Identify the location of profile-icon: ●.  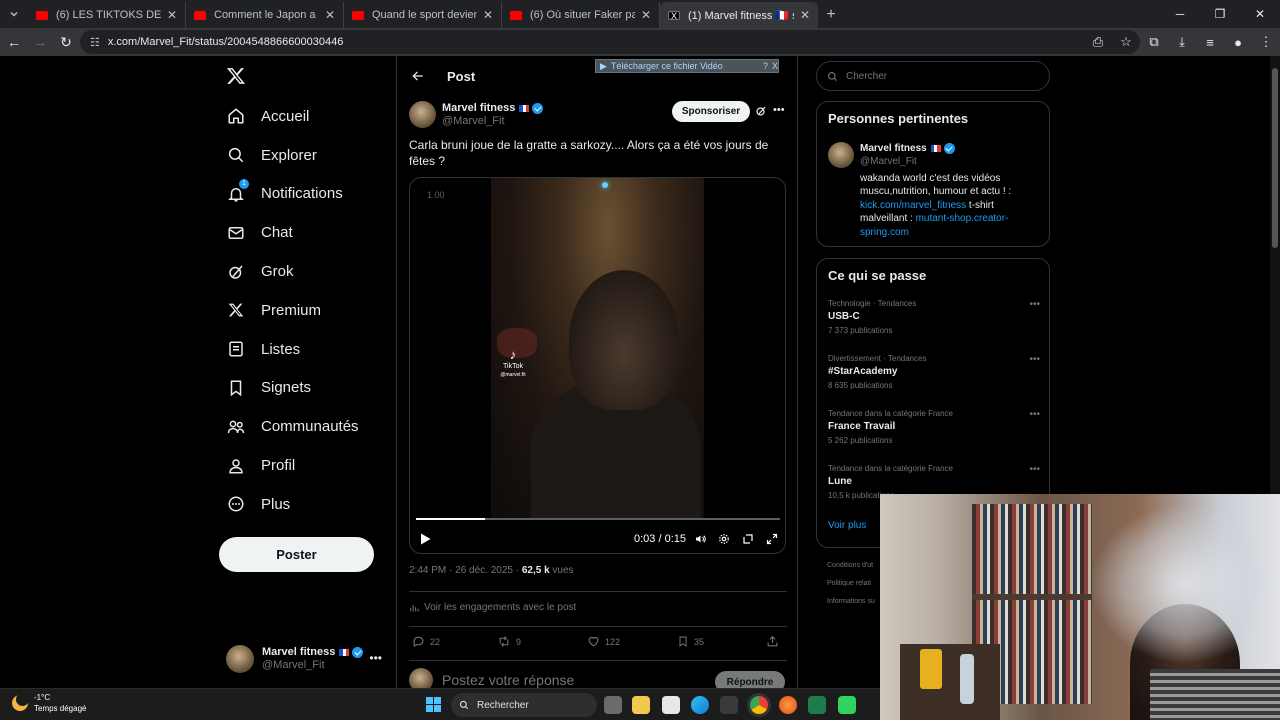
(1238, 42).